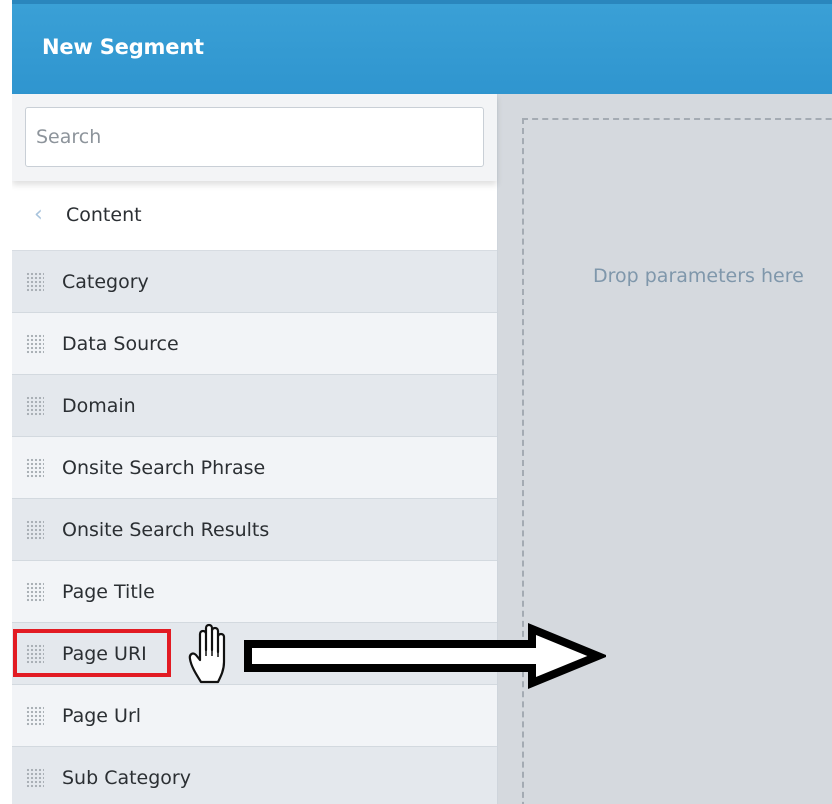 The width and height of the screenshot is (832, 804). What do you see at coordinates (425, 656) in the screenshot?
I see `drag-arrow-icon` at bounding box center [425, 656].